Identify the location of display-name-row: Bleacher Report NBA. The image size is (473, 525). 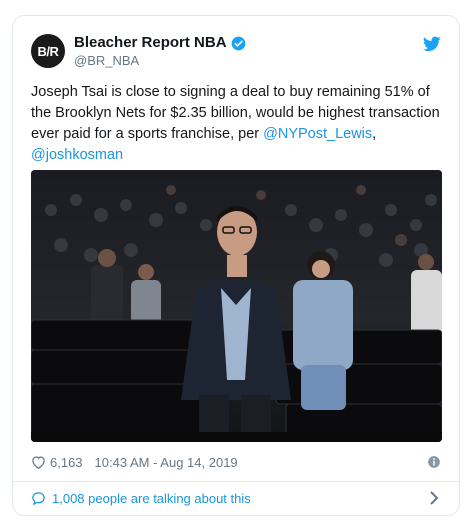
(160, 43).